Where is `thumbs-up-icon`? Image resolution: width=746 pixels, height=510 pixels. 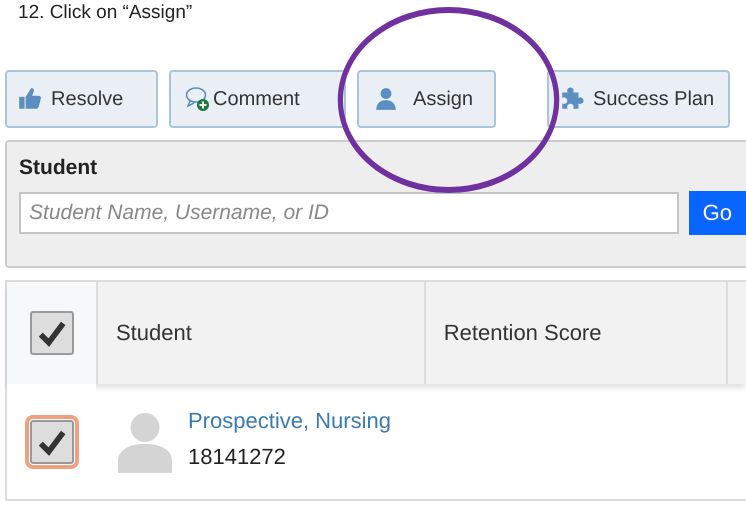 thumbs-up-icon is located at coordinates (30, 99).